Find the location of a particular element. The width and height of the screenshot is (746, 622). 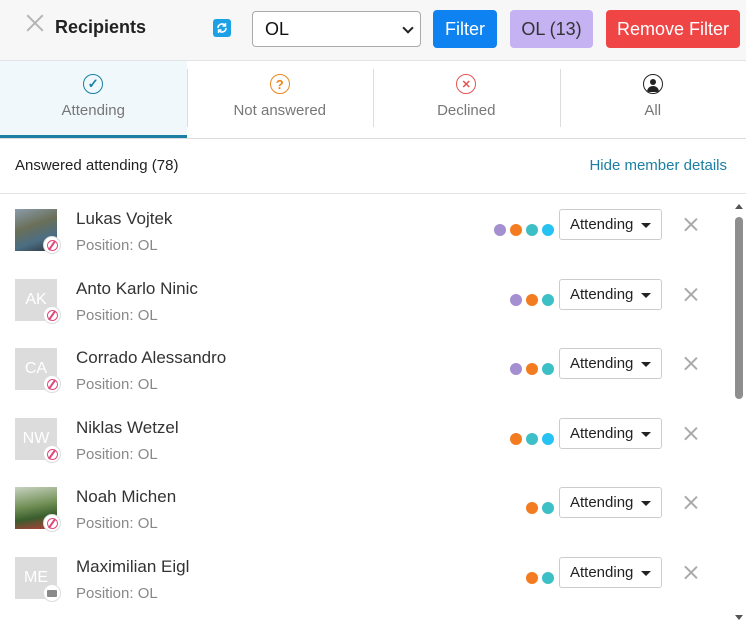

tab-label: Declined is located at coordinates (466, 110).